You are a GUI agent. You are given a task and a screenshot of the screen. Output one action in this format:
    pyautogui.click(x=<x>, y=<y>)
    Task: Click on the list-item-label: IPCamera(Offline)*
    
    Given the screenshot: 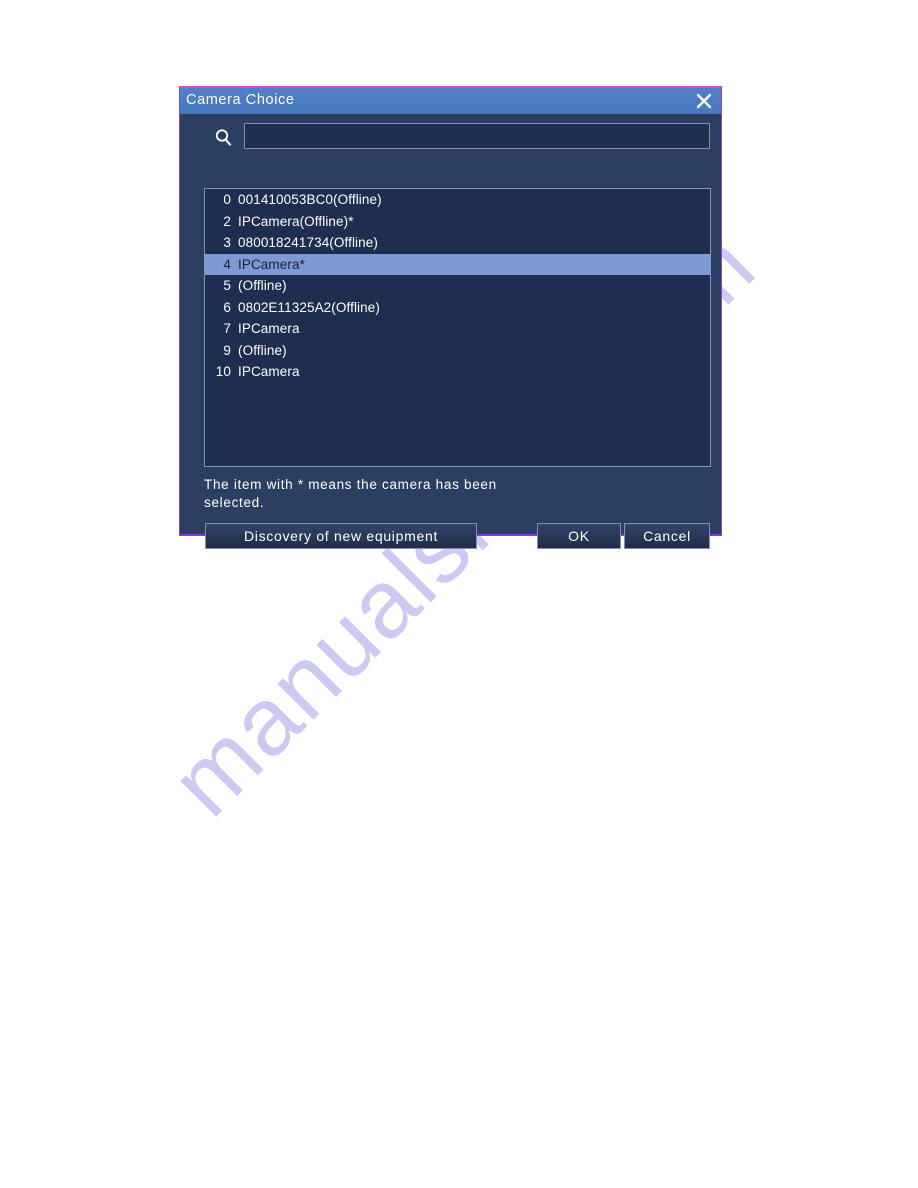 What is the action you would take?
    pyautogui.click(x=296, y=221)
    